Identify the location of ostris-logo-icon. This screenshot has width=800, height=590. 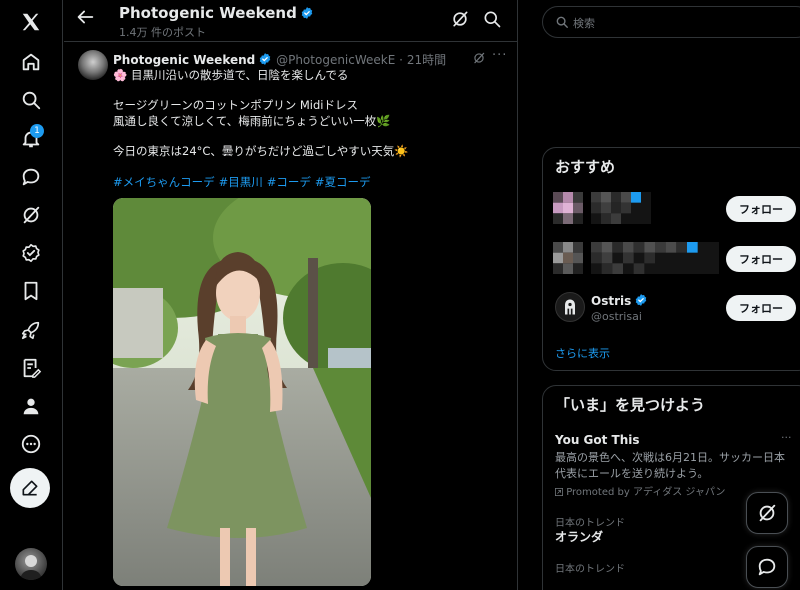
(570, 307).